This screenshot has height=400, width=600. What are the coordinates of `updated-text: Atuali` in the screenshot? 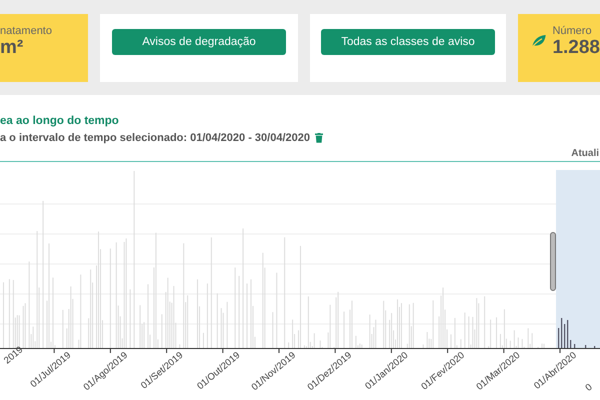 It's located at (585, 153).